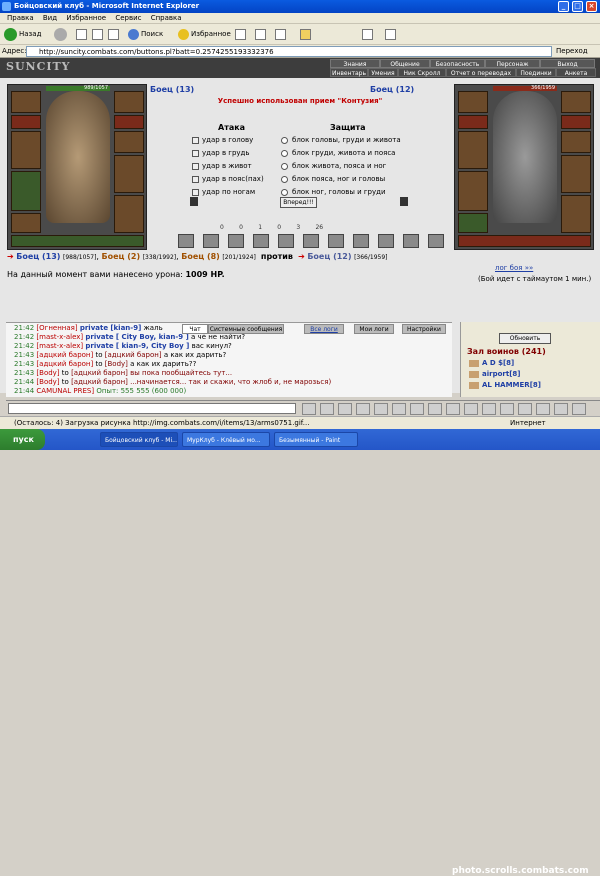  I want to click on folder-button, so click(305, 34).